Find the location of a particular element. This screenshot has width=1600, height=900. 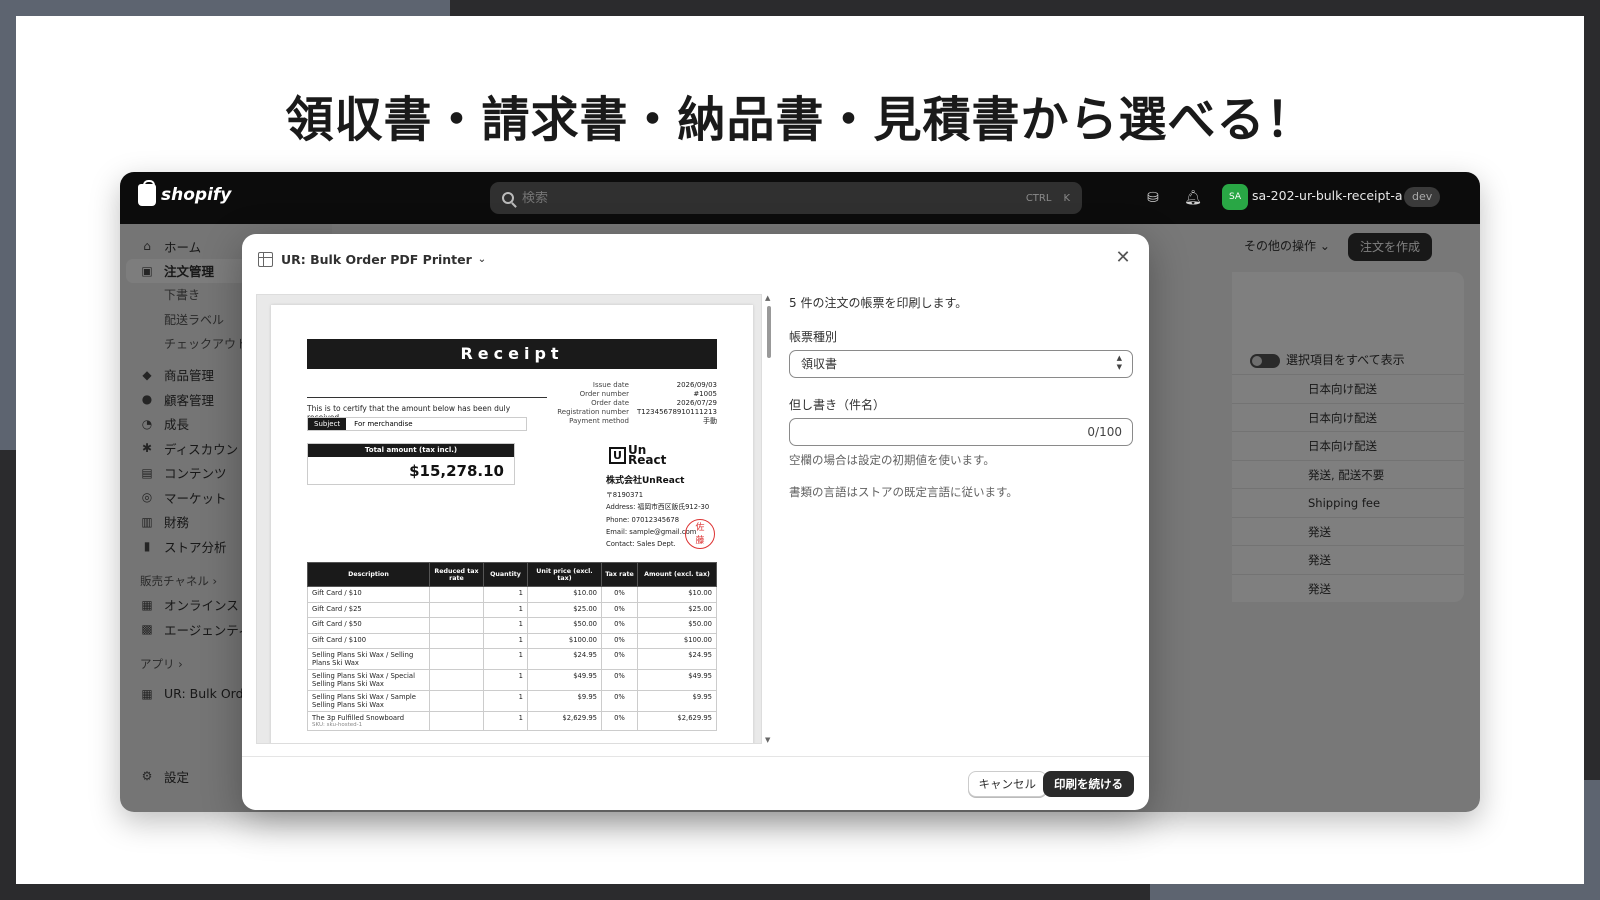

item-description: Gift Card / $50 is located at coordinates (368, 625).